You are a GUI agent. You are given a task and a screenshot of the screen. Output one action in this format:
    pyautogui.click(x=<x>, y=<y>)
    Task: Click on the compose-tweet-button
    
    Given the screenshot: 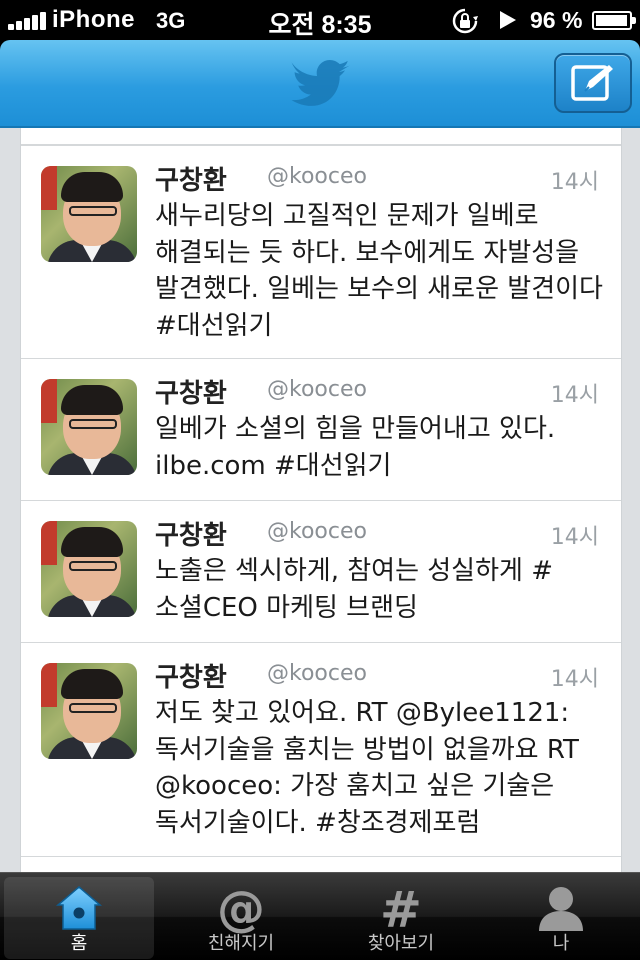 What is the action you would take?
    pyautogui.click(x=593, y=83)
    